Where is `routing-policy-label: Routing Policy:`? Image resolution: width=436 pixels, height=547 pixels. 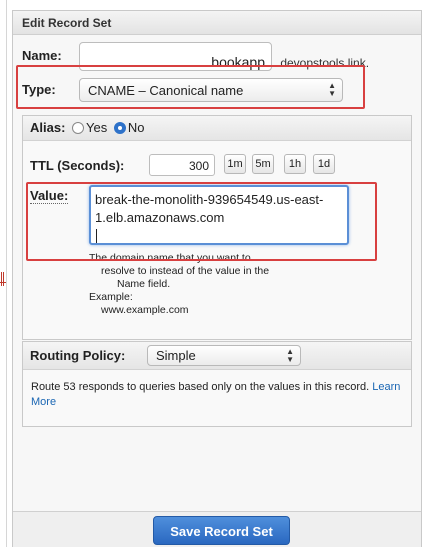
routing-policy-label: Routing Policy: is located at coordinates (78, 355).